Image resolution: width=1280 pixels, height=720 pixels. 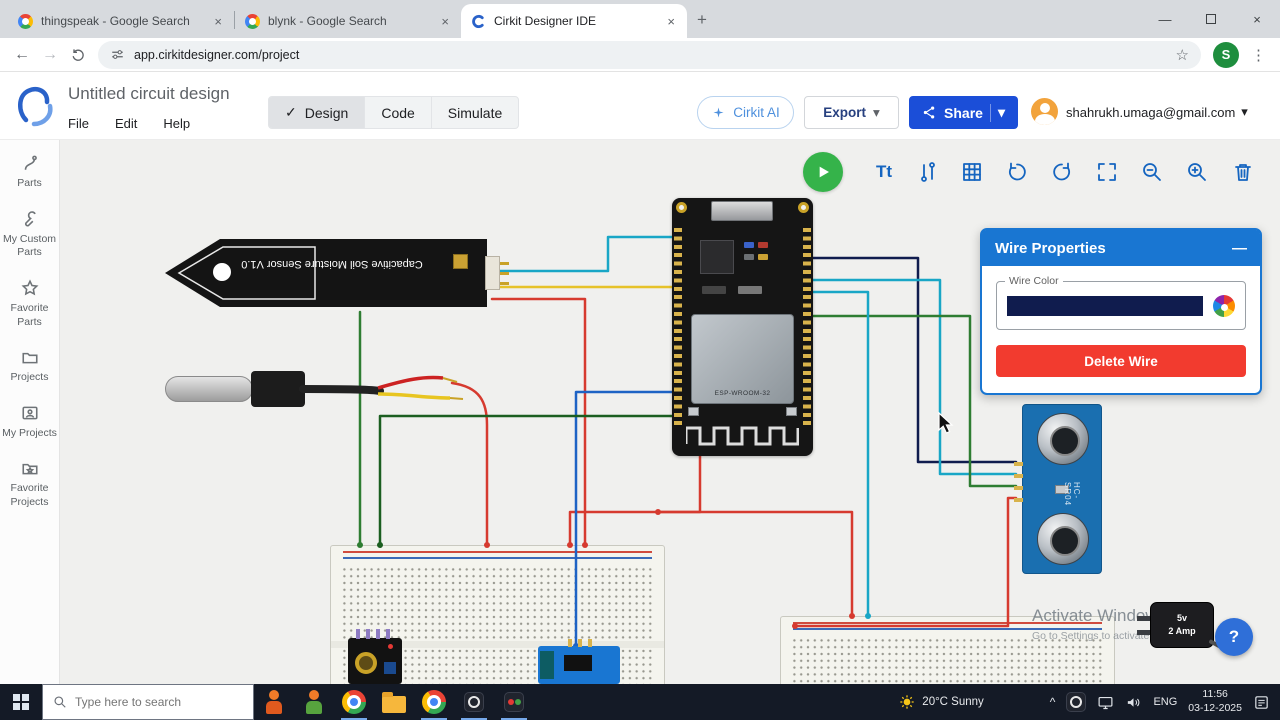 I want to click on account-avatar, so click(x=1044, y=111).